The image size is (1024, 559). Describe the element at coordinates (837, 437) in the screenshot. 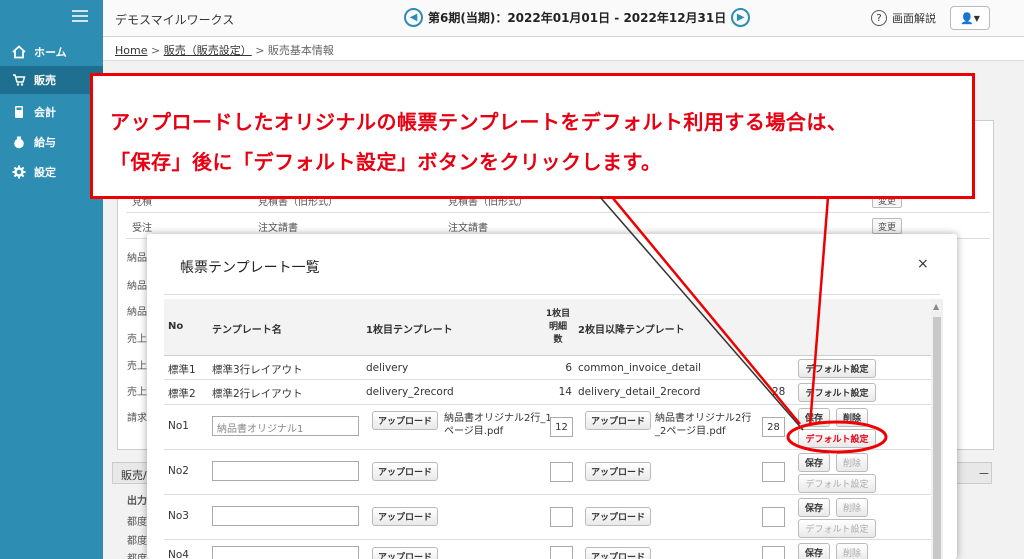

I see `highlight-ellipse` at that location.